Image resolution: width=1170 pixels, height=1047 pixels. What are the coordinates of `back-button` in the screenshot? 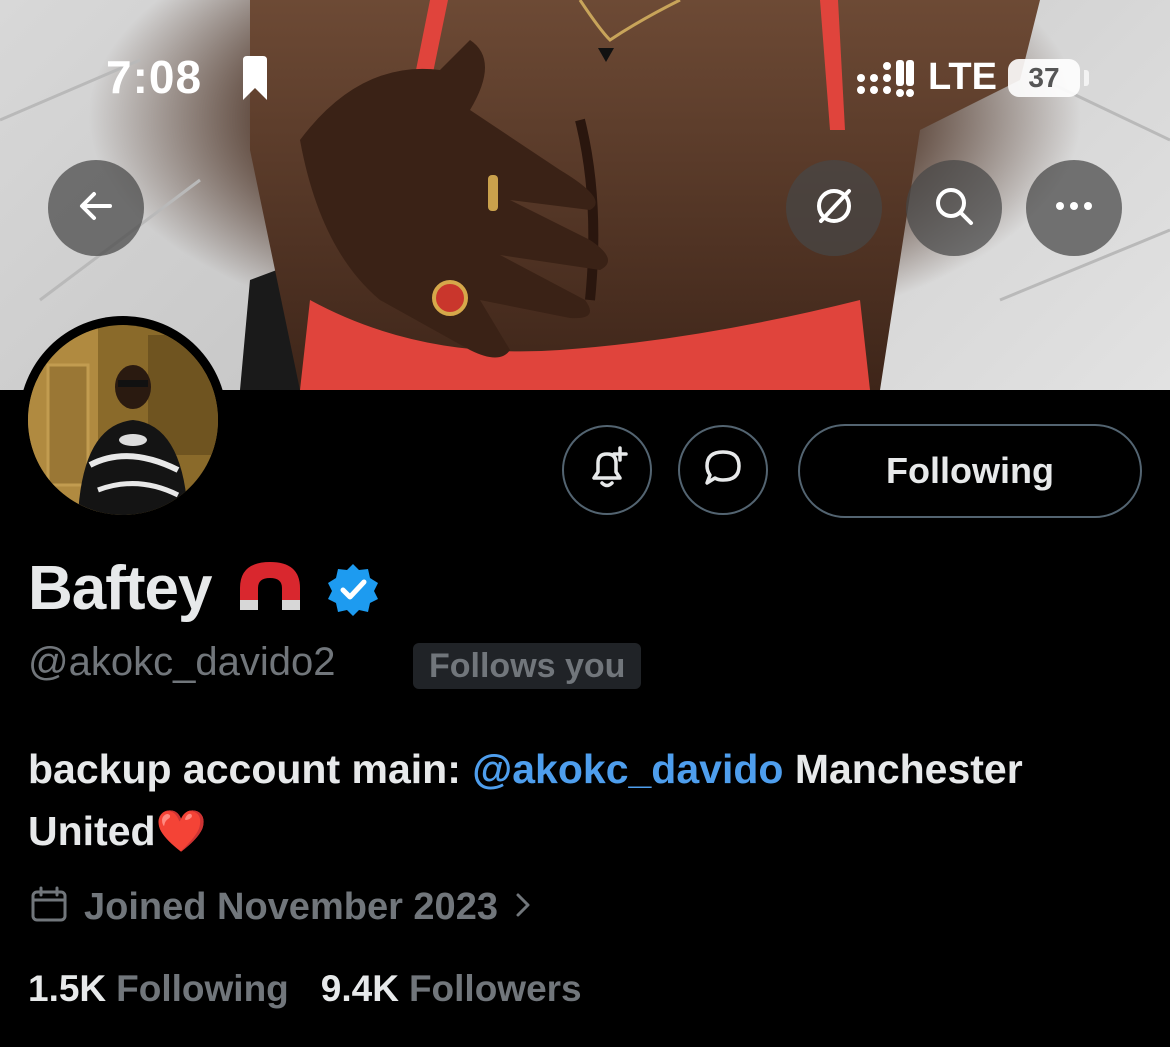 It's located at (96, 208).